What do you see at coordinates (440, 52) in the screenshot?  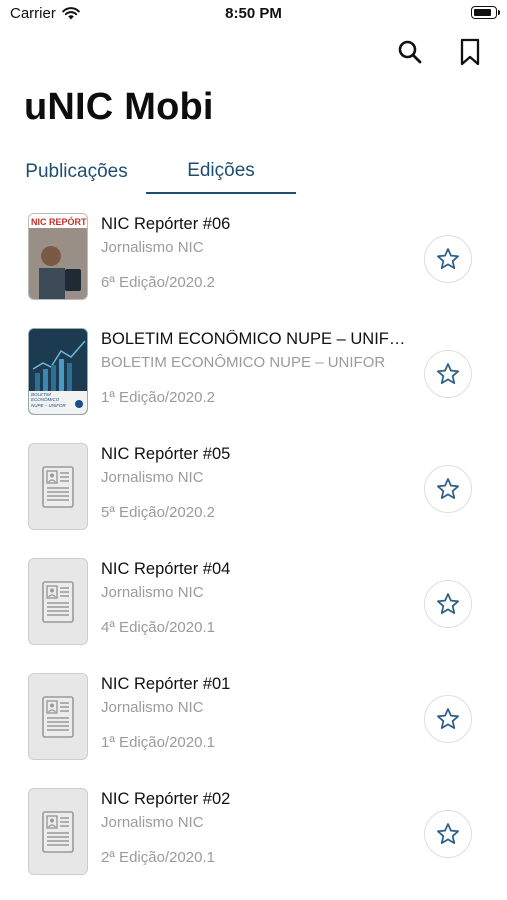 I see `top-actions` at bounding box center [440, 52].